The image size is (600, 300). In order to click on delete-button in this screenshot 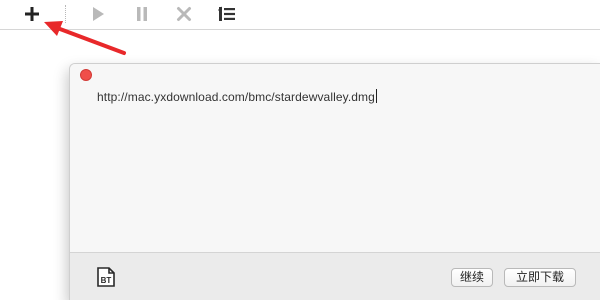, I will do `click(184, 14)`.